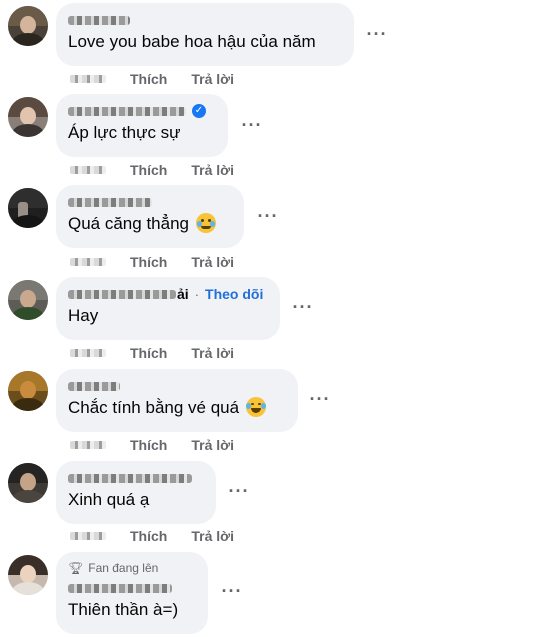 The width and height of the screenshot is (552, 637). What do you see at coordinates (150, 224) in the screenshot?
I see `comment-text: Quá căng thẳng` at bounding box center [150, 224].